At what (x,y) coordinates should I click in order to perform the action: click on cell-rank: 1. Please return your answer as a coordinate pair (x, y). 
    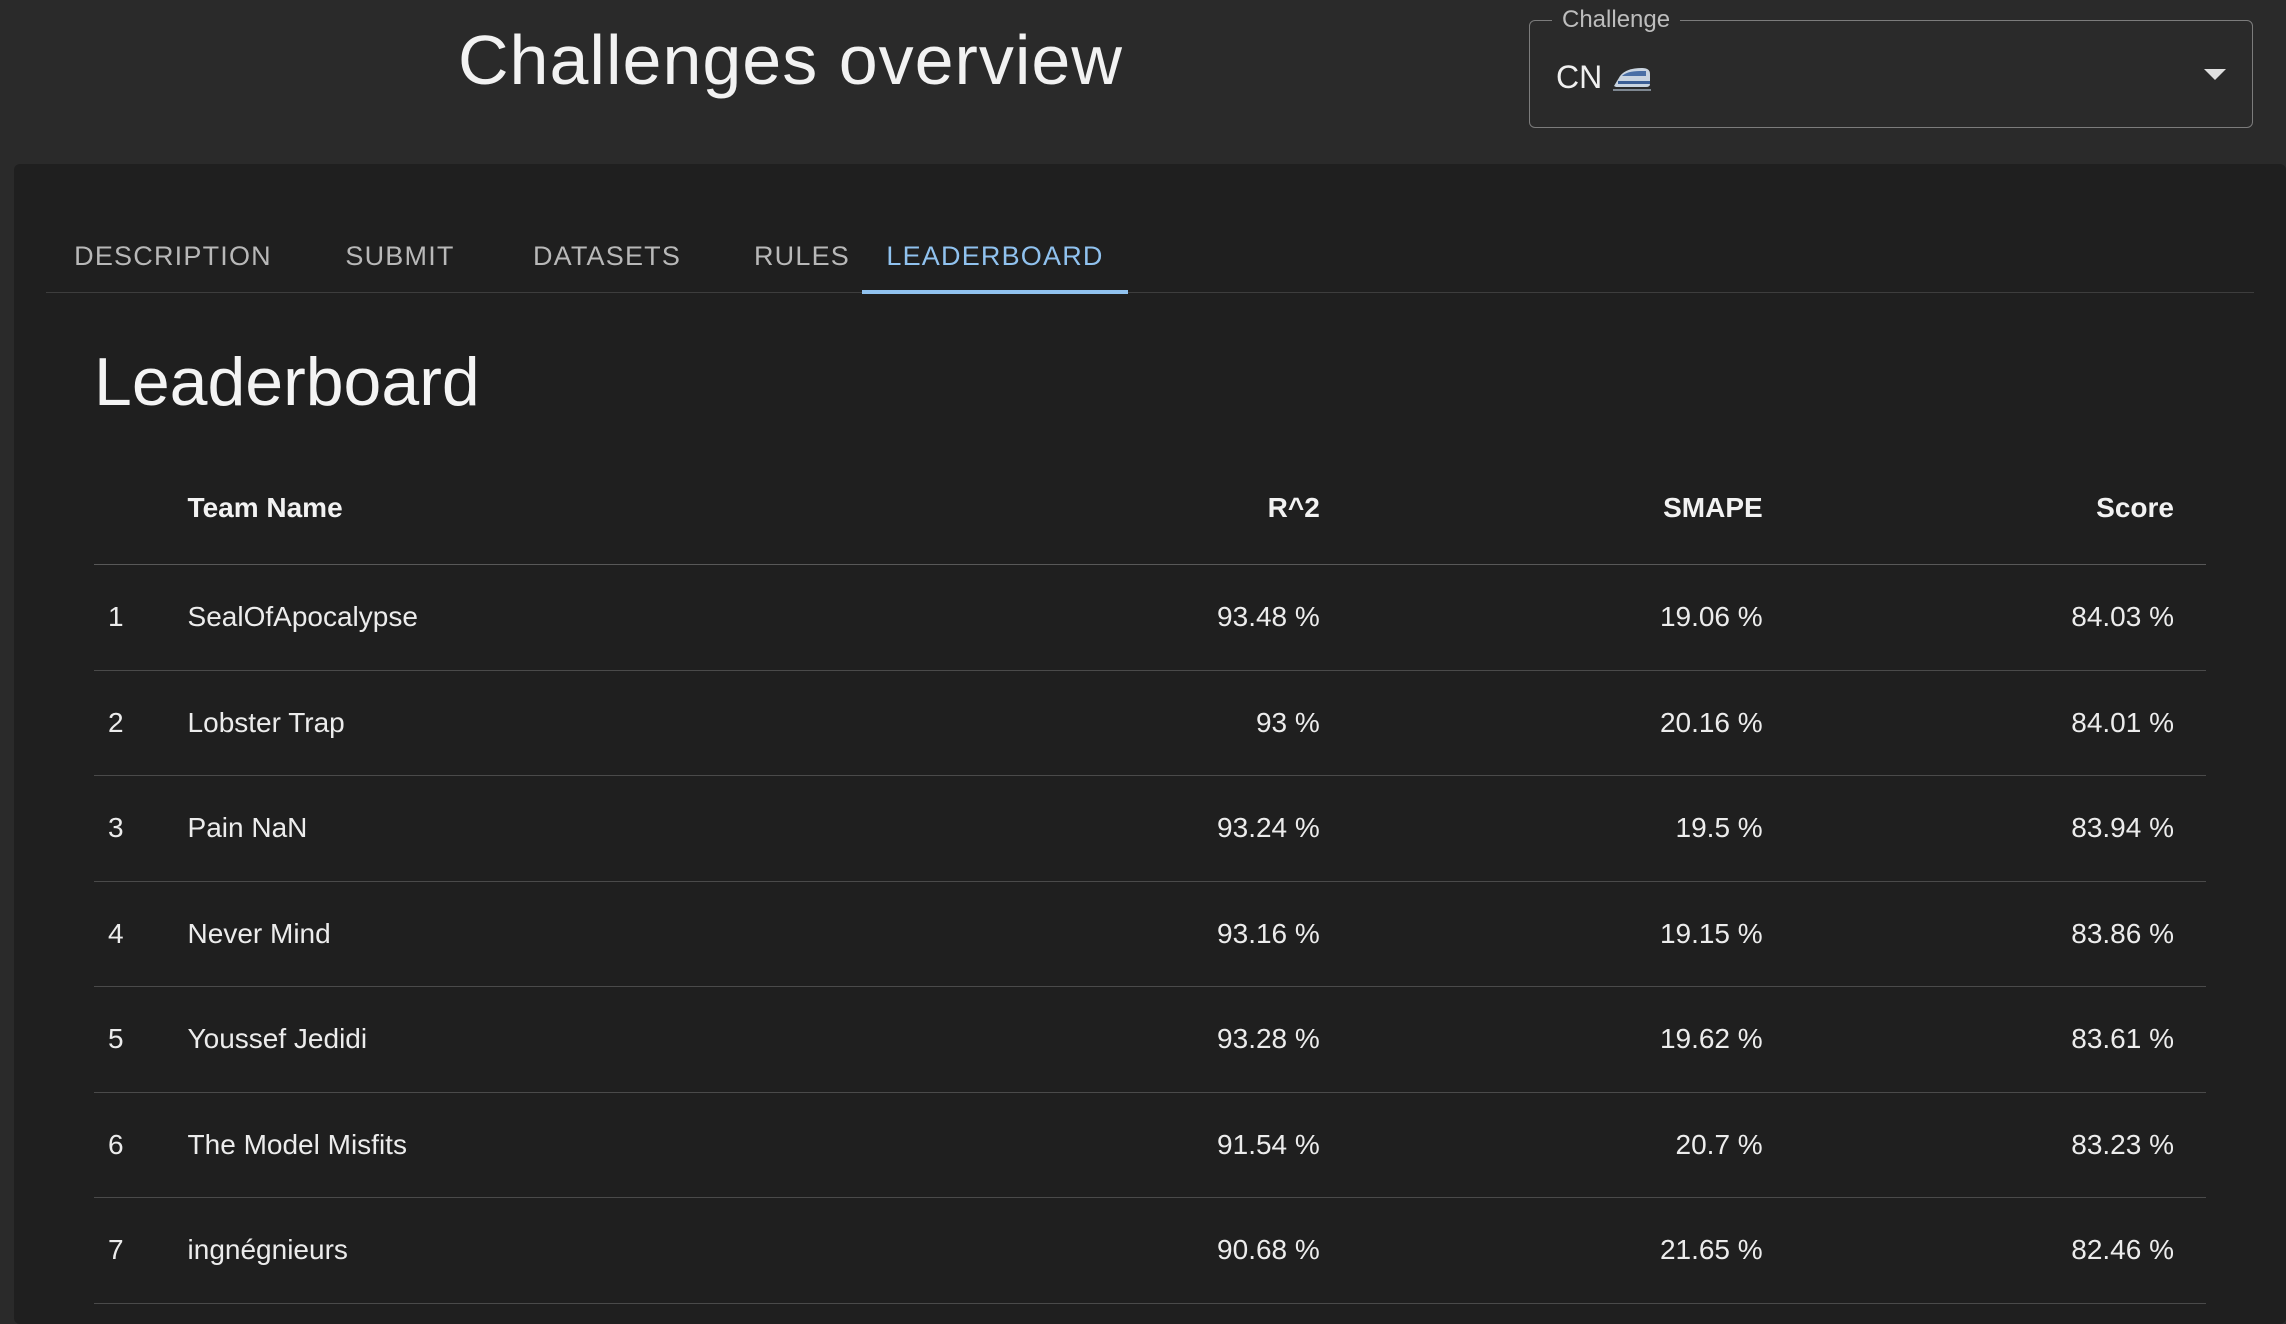
    Looking at the image, I should click on (141, 617).